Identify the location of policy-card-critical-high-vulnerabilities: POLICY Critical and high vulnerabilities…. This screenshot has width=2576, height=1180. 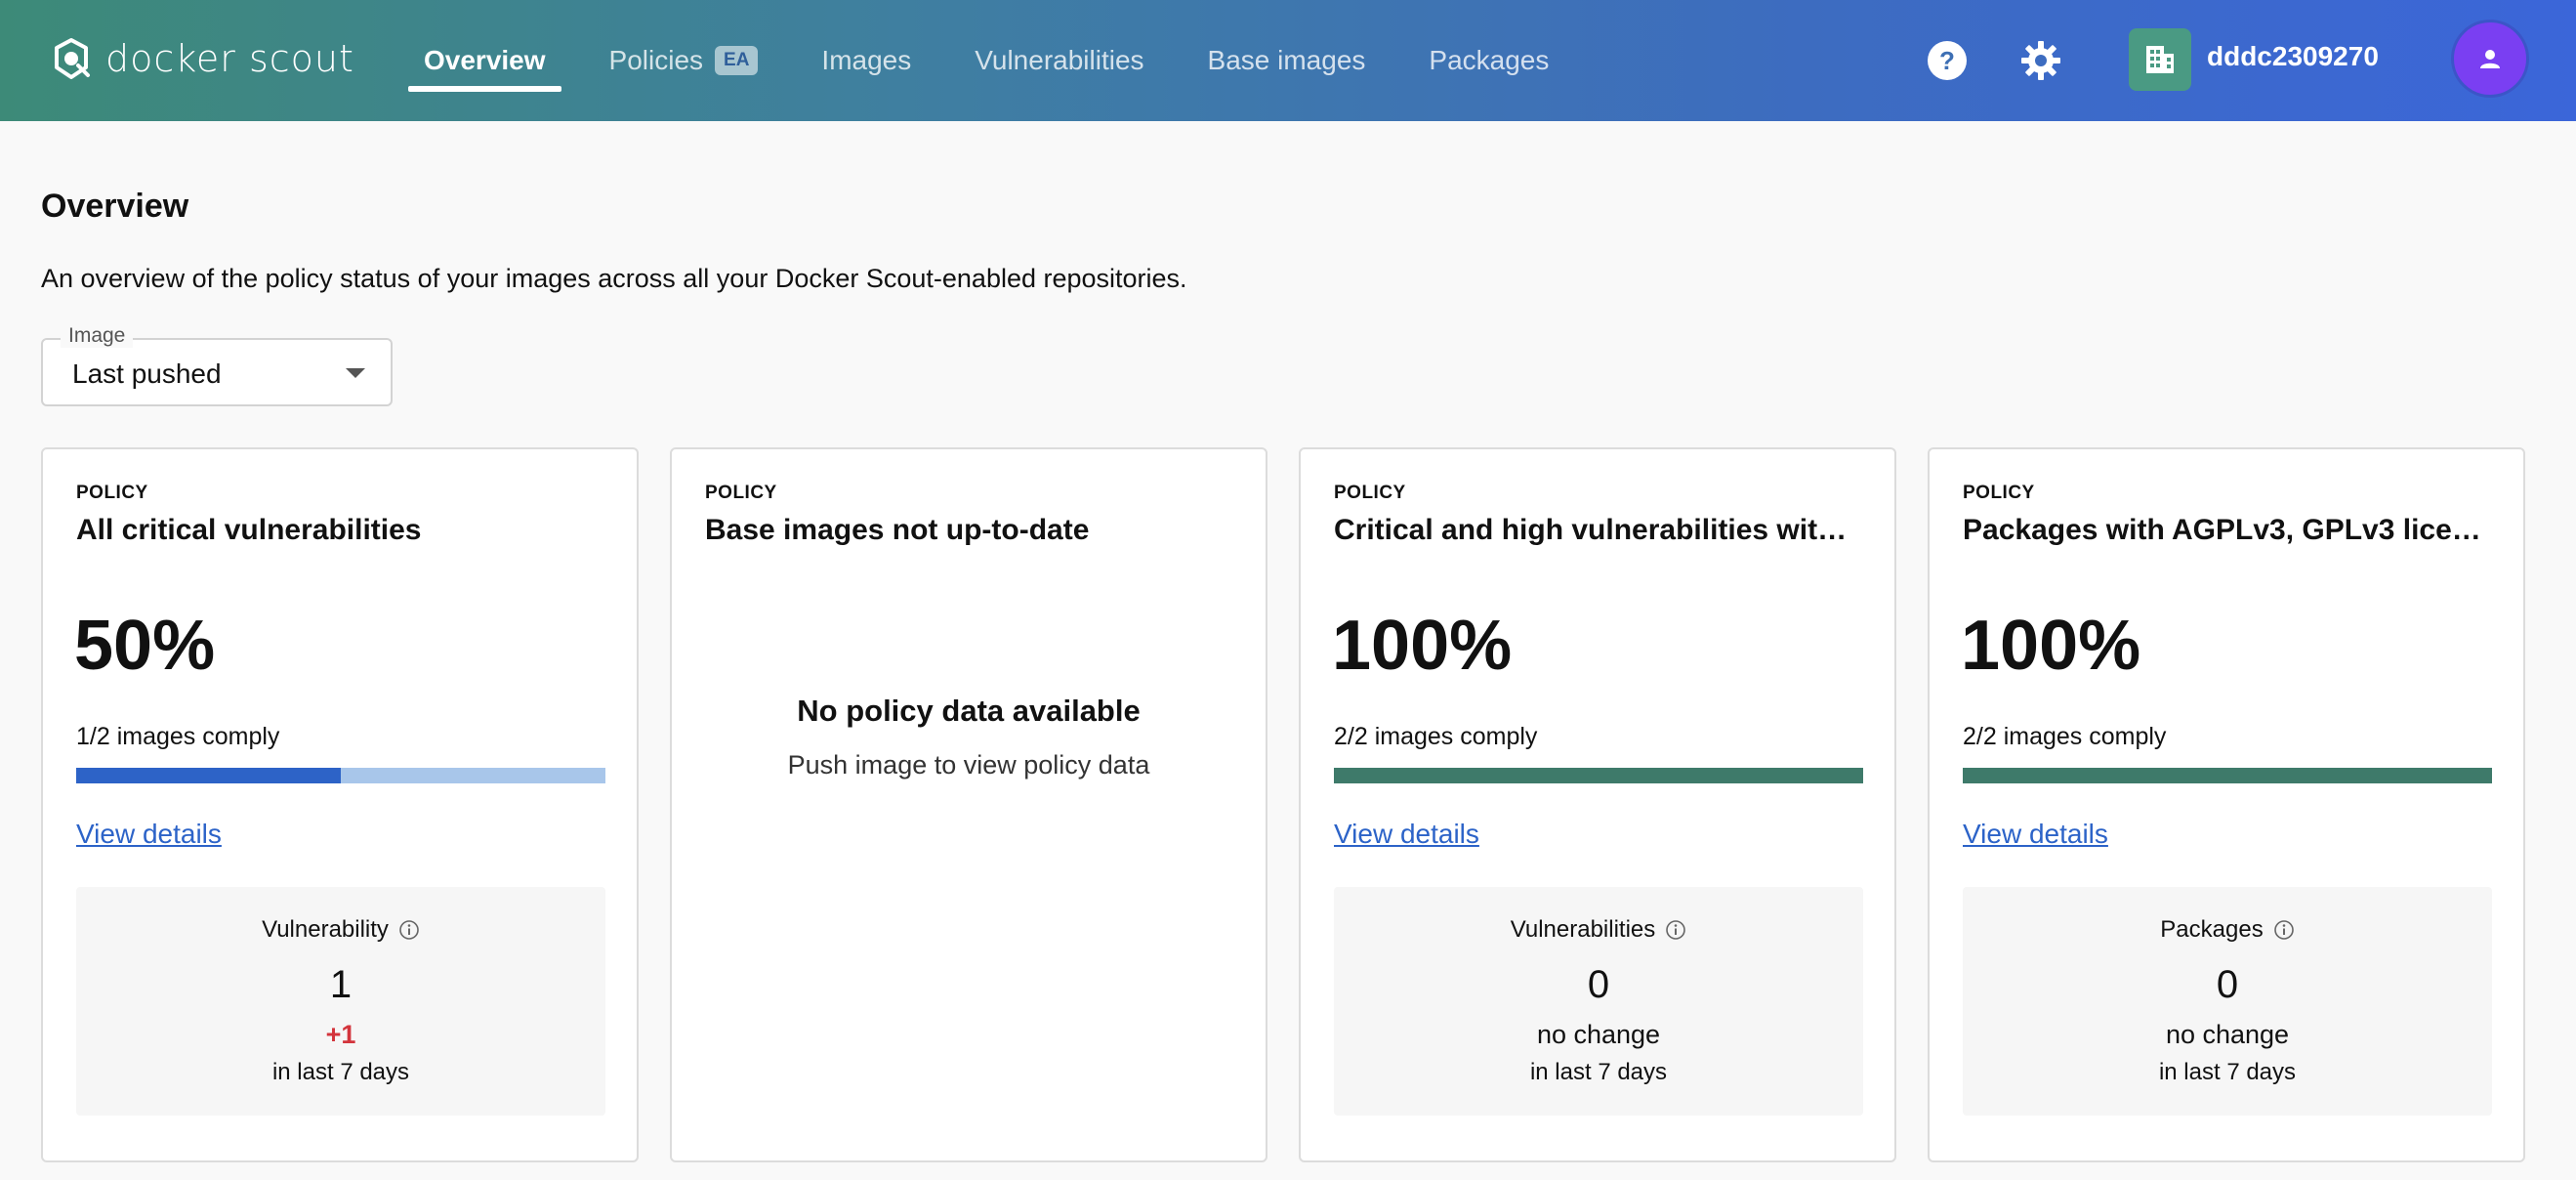
(1597, 804).